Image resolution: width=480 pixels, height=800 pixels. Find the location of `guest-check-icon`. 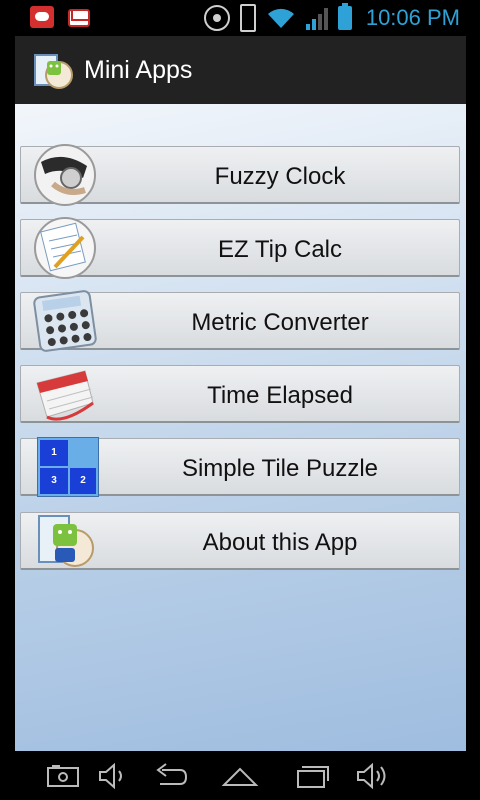

guest-check-icon is located at coordinates (65, 248).